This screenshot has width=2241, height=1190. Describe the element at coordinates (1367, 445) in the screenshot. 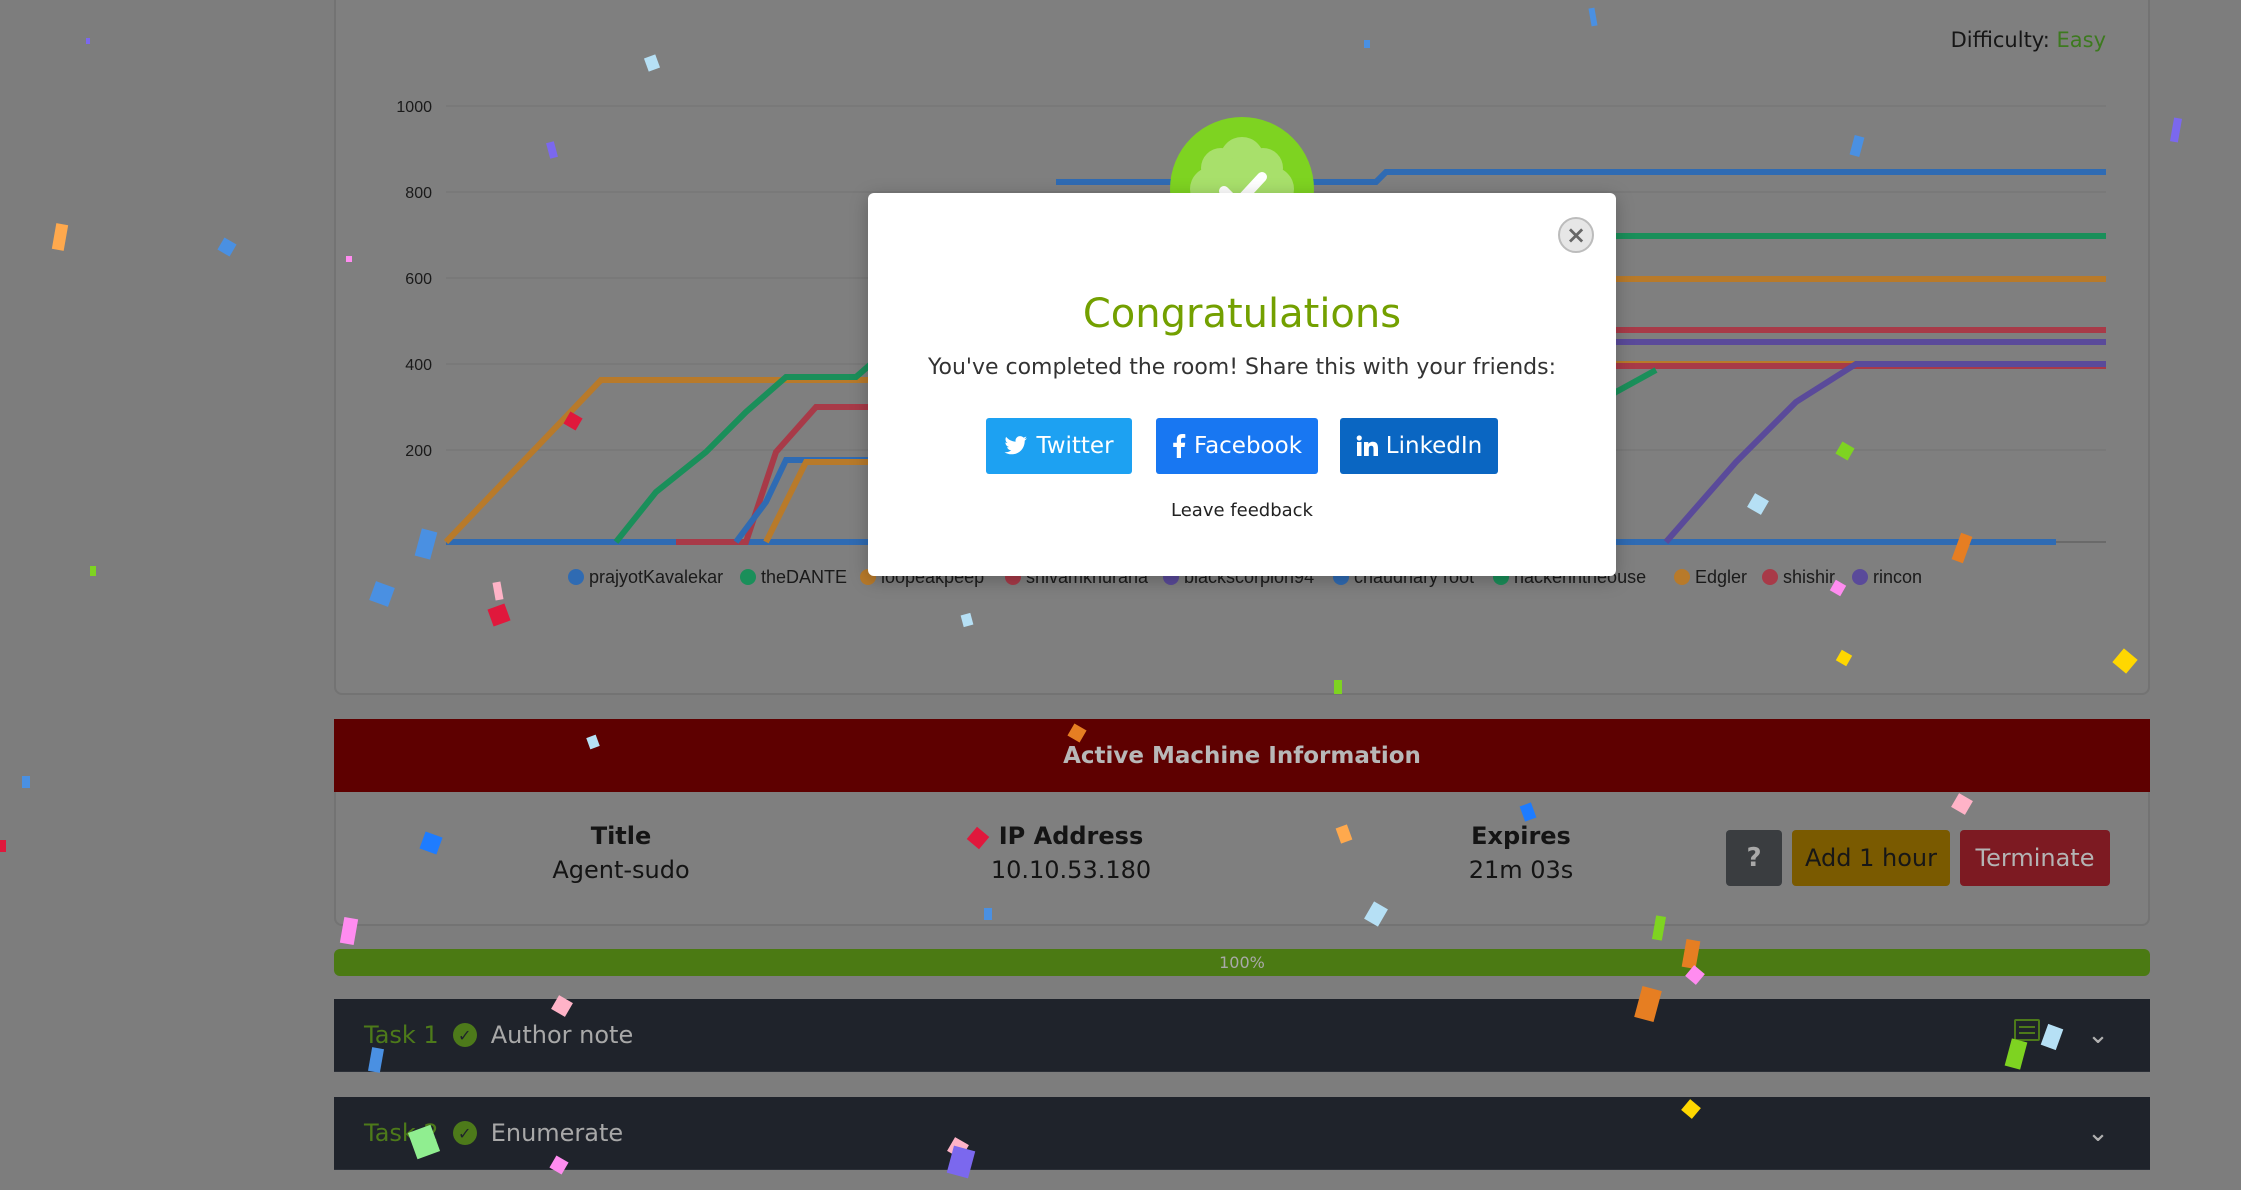

I see `linkedin-icon` at that location.